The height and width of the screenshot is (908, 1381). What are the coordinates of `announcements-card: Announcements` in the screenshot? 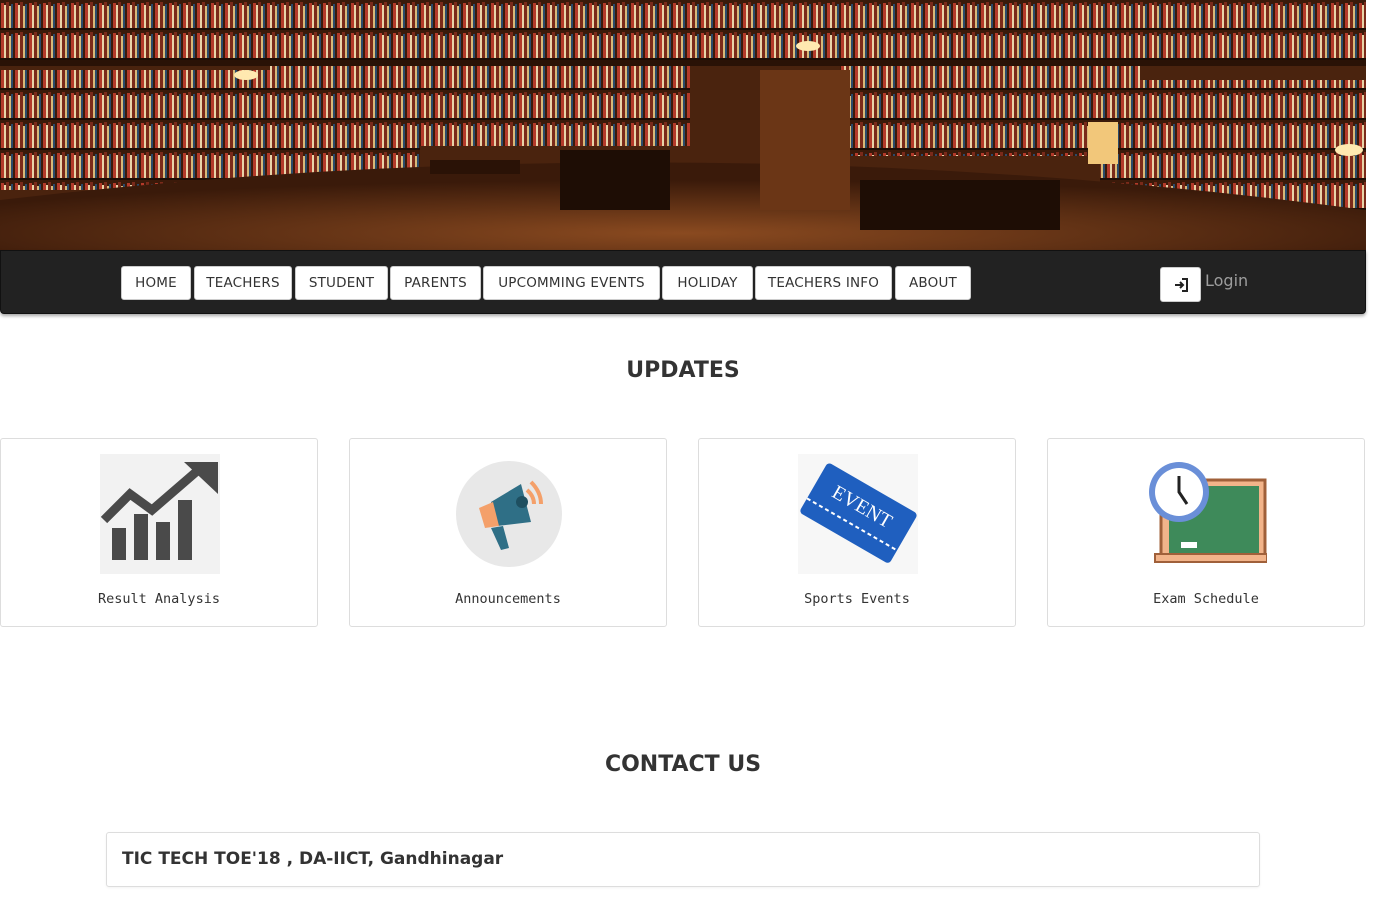 It's located at (508, 532).